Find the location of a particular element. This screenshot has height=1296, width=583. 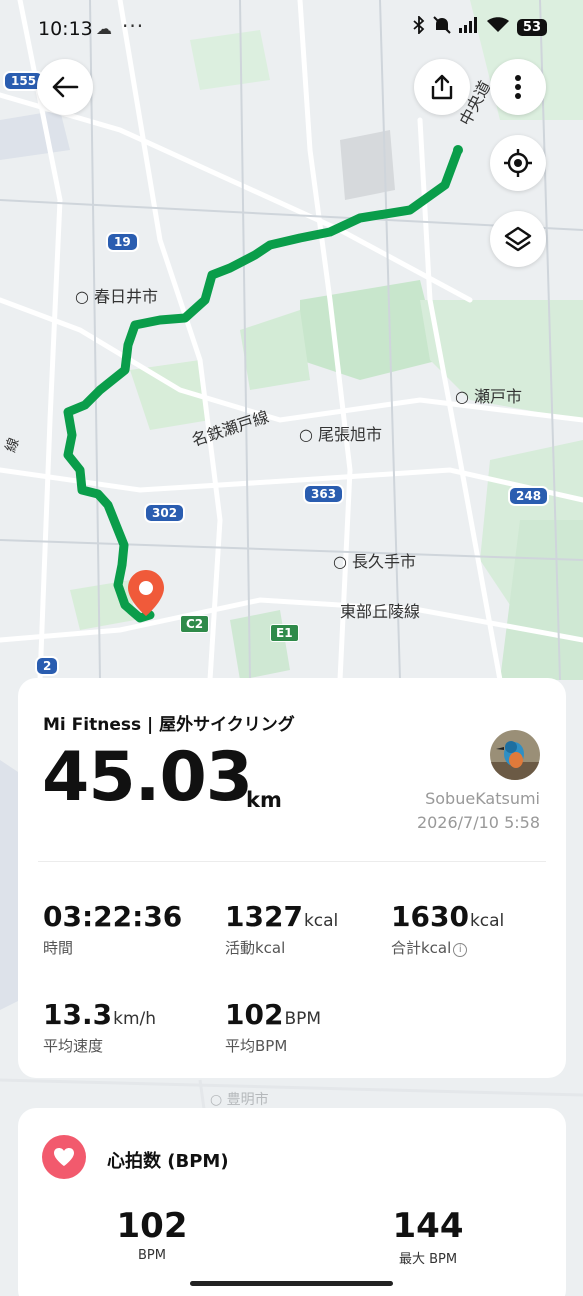

stat-avg-speed: 13.3km/h 平均速度 is located at coordinates (100, 1026).